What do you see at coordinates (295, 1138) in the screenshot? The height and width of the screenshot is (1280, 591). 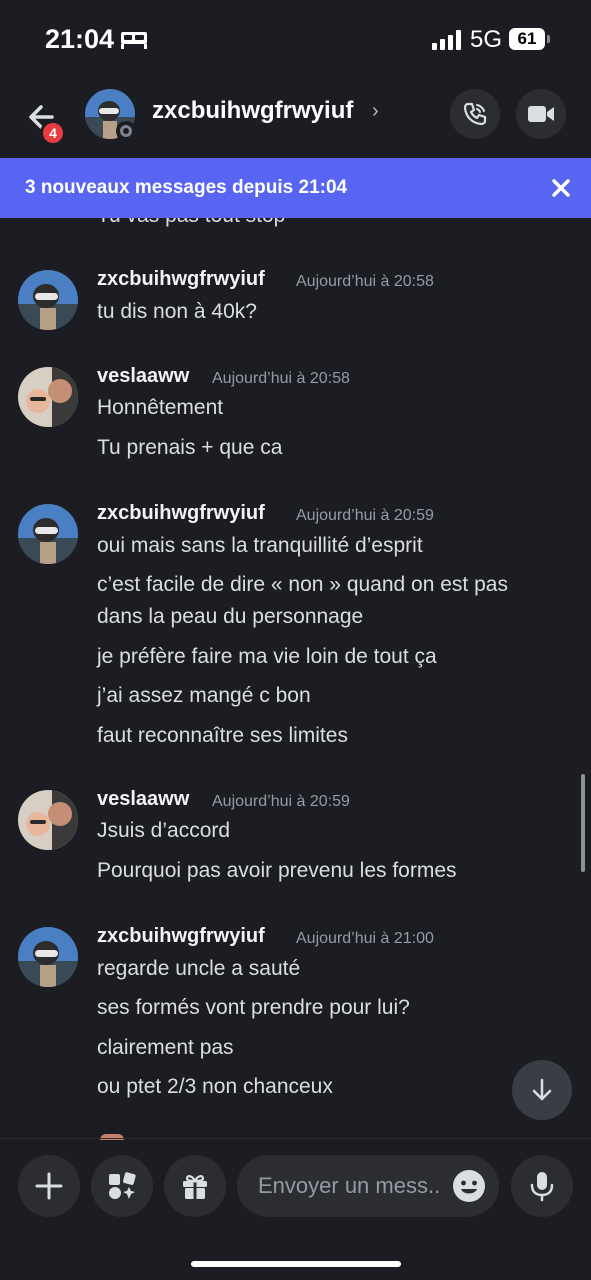 I see `divider` at bounding box center [295, 1138].